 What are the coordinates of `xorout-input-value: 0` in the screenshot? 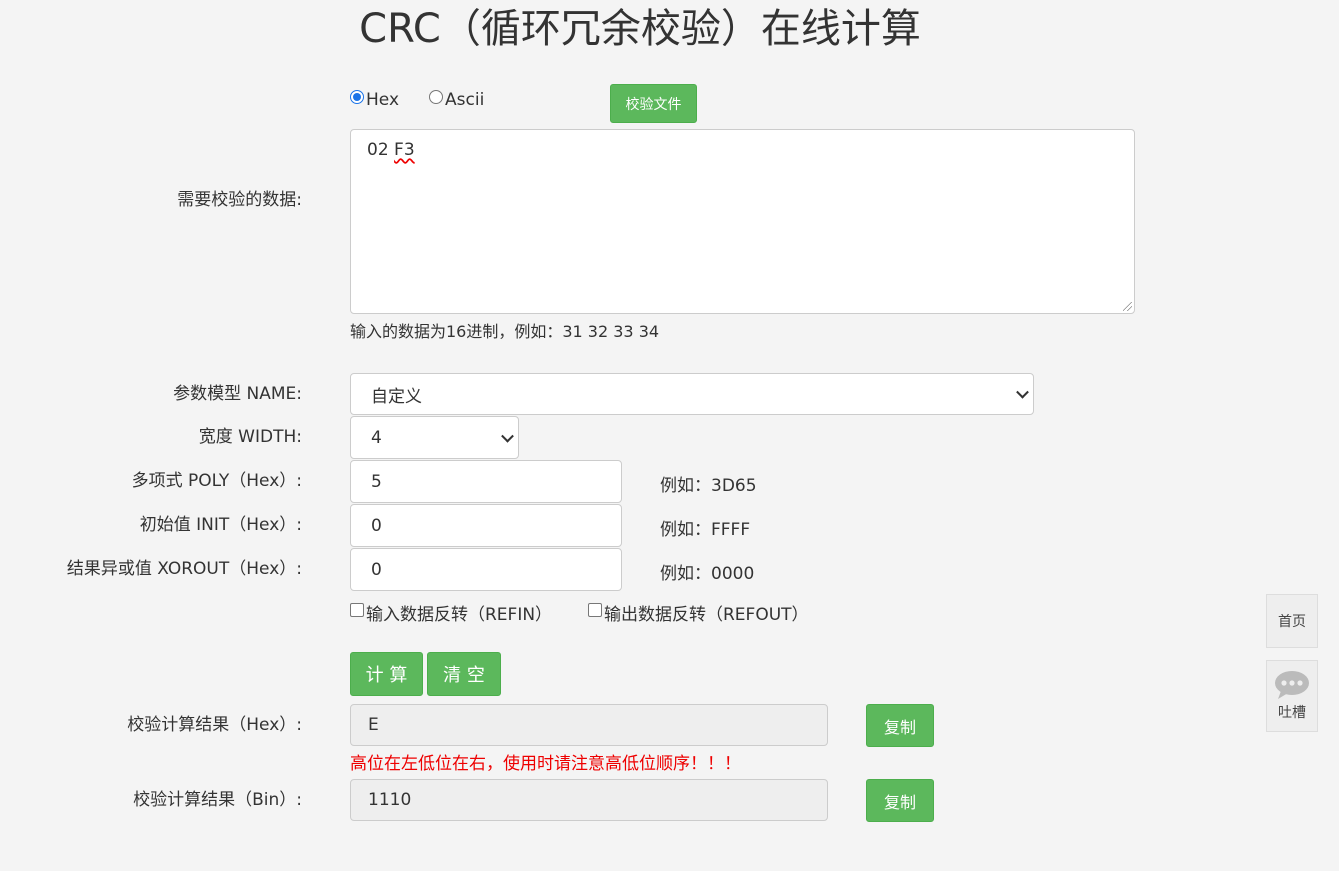 It's located at (376, 569).